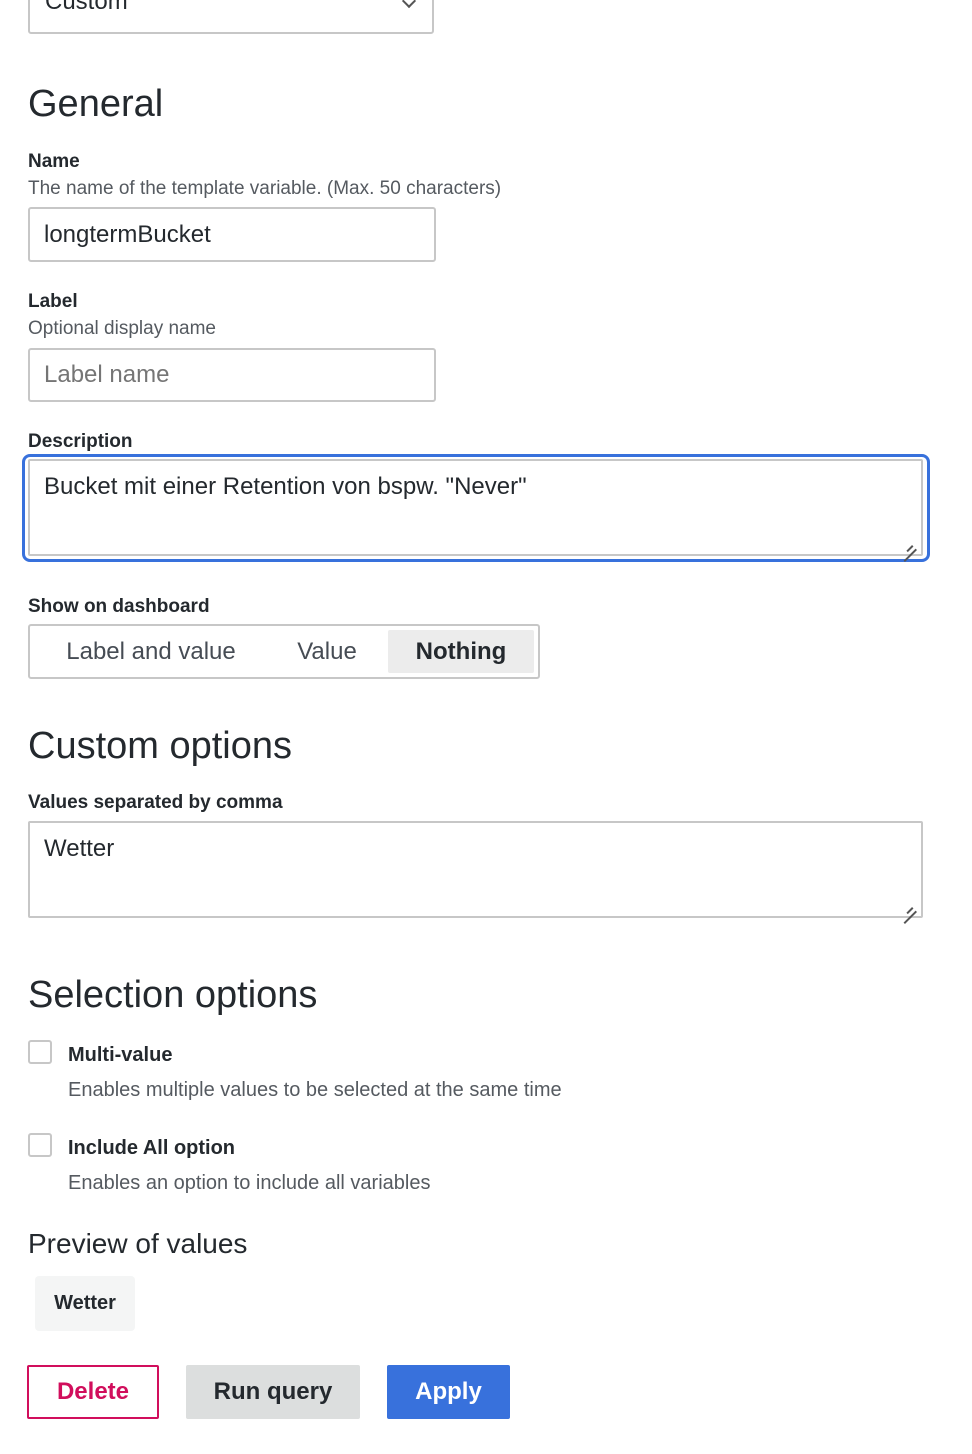  What do you see at coordinates (461, 651) in the screenshot?
I see `show-option-nothing: Nothing` at bounding box center [461, 651].